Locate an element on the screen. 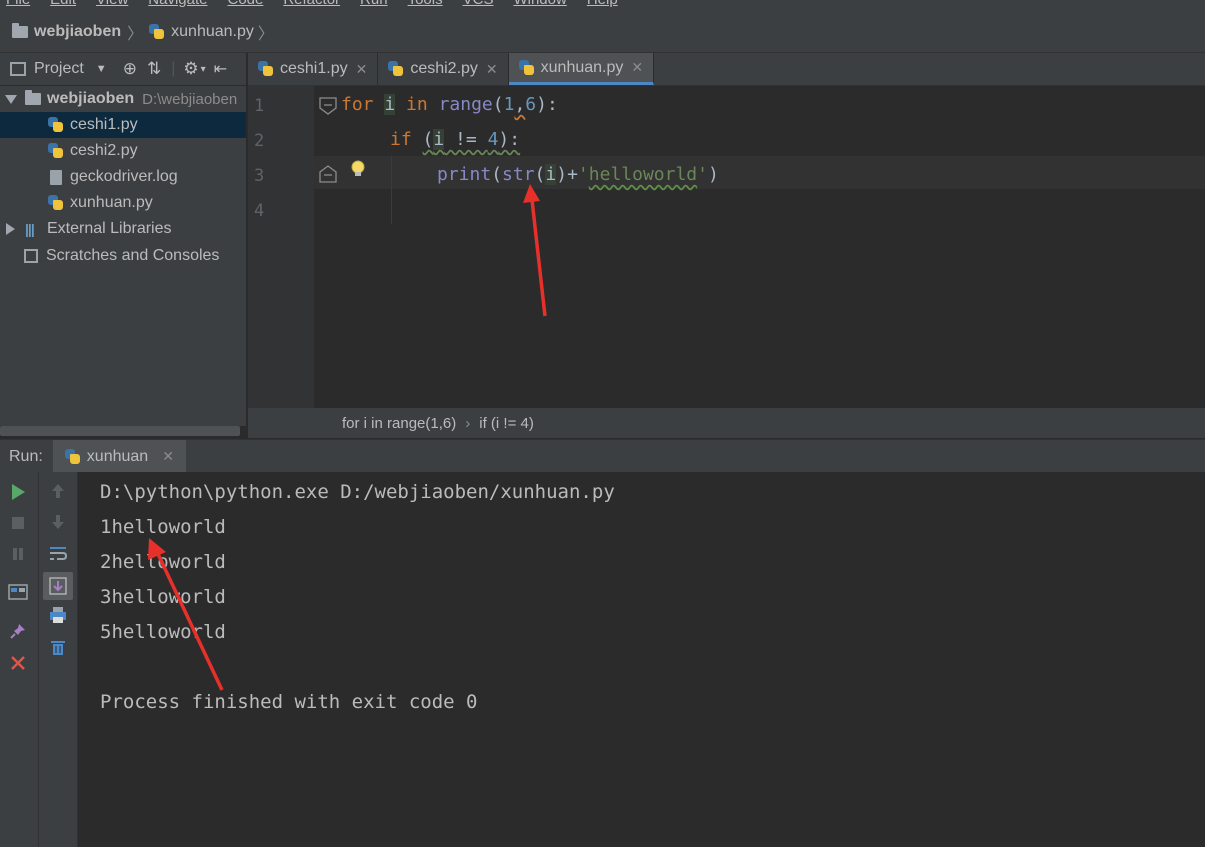 This screenshot has height=847, width=1205. editor-breadcrumb: for i in range(1,6) › if (i != 4) is located at coordinates (726, 423).